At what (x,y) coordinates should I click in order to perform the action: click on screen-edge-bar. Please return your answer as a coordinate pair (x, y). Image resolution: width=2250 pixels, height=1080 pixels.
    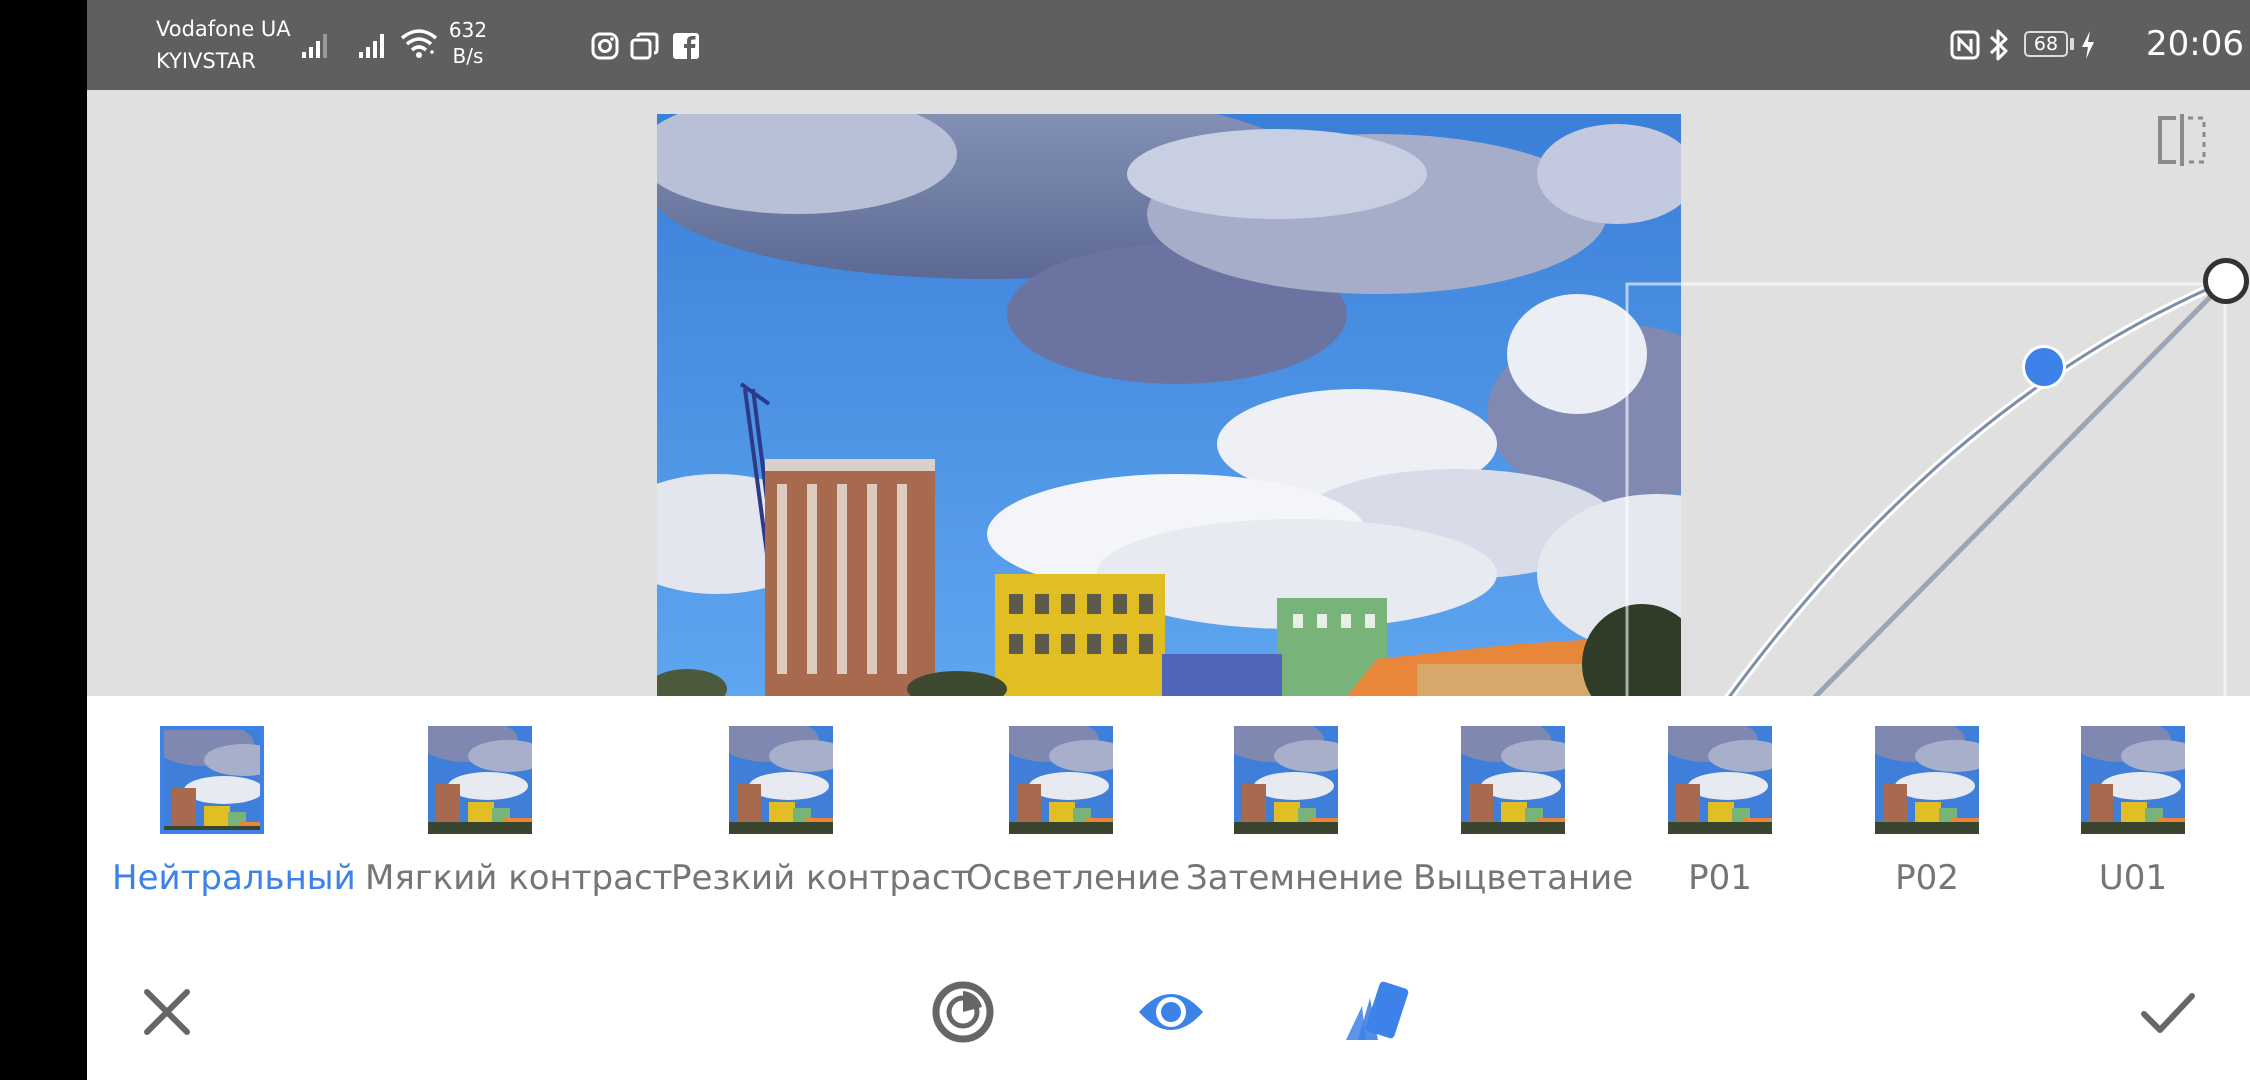
    Looking at the image, I should click on (43, 540).